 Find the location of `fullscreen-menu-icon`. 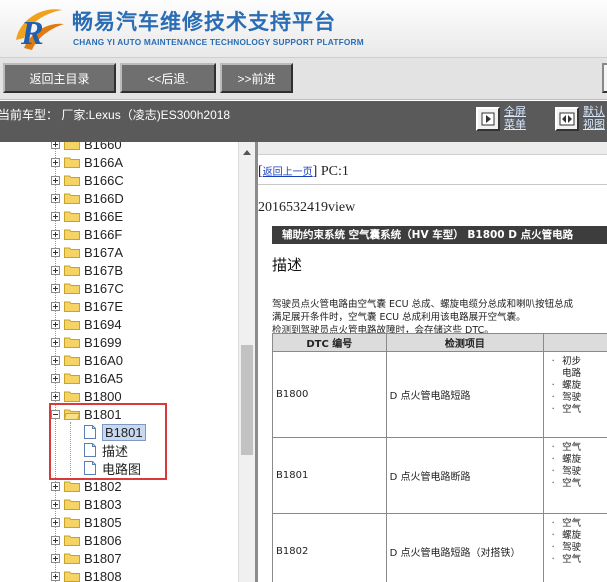

fullscreen-menu-icon is located at coordinates (488, 119).